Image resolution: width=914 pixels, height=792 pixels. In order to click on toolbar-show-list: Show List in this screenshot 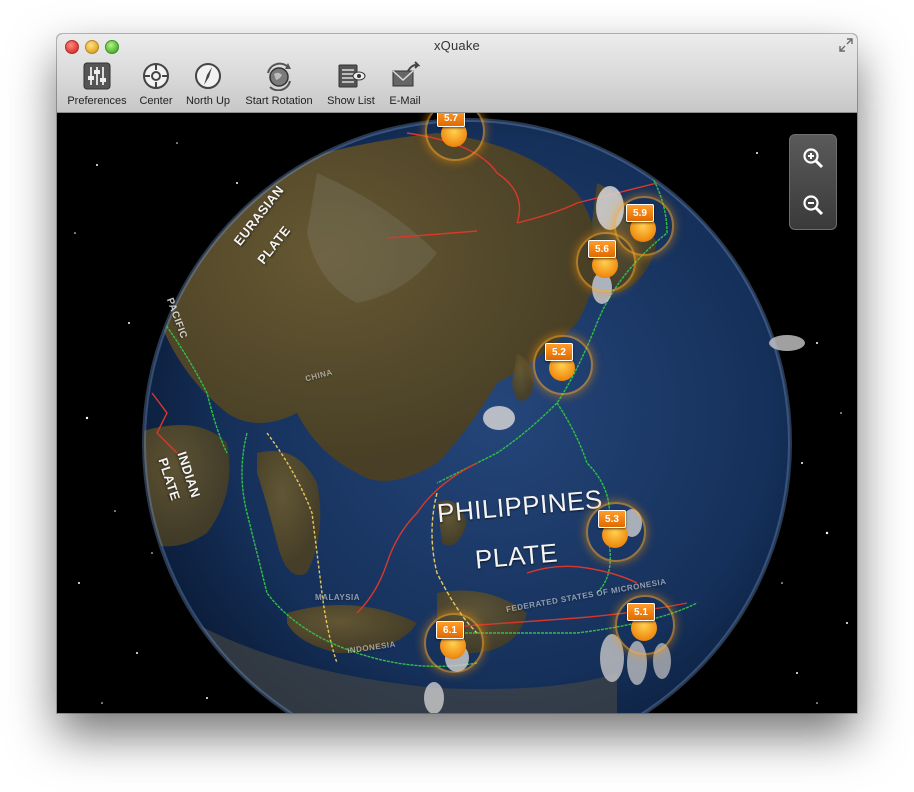, I will do `click(351, 84)`.